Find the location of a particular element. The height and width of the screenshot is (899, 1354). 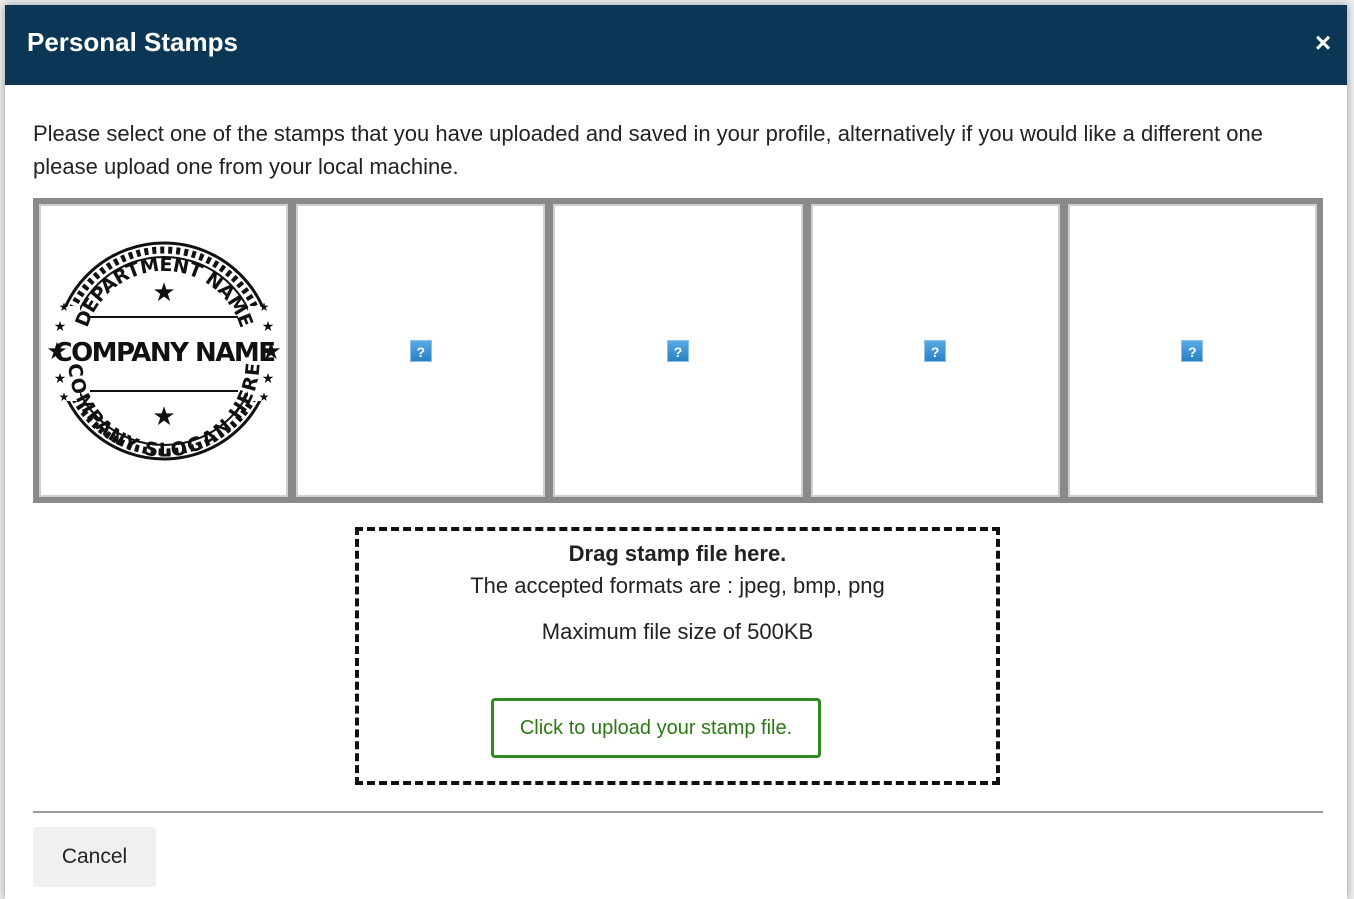

dropzone-title: Drag stamp file here. is located at coordinates (677, 553).